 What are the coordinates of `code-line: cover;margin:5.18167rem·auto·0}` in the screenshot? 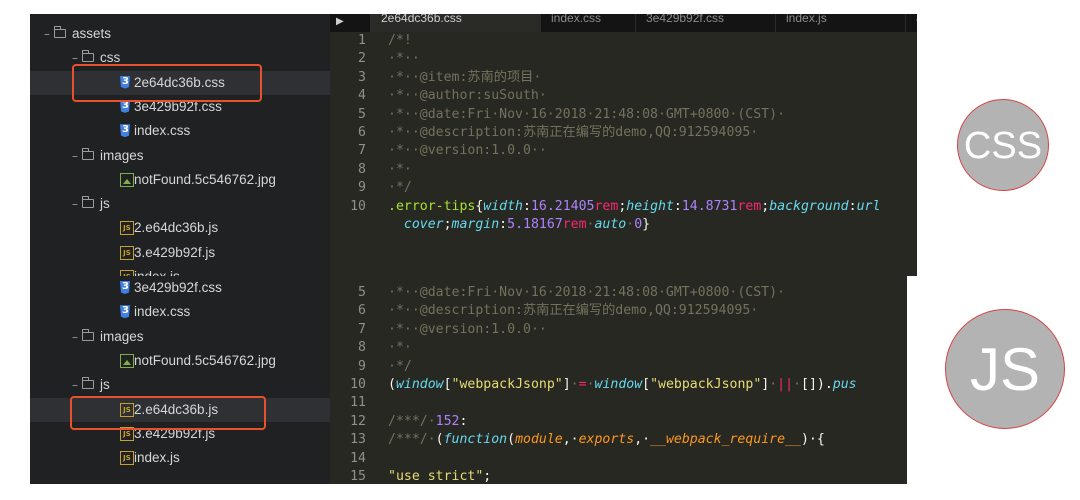 It's located at (623, 225).